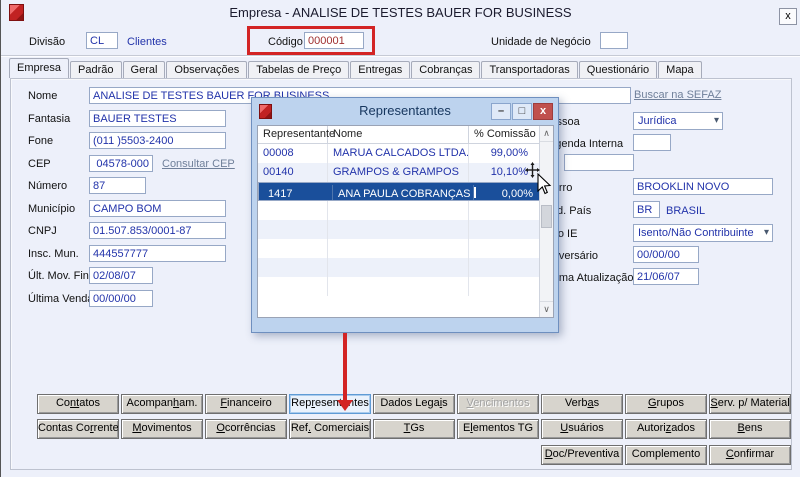  I want to click on cnpj-field, so click(157, 230).